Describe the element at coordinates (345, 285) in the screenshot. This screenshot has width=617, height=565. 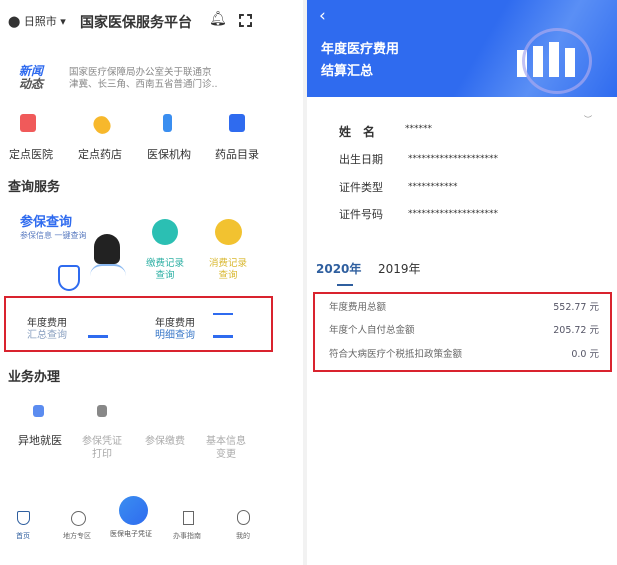
I see `active-tab-indicator` at that location.